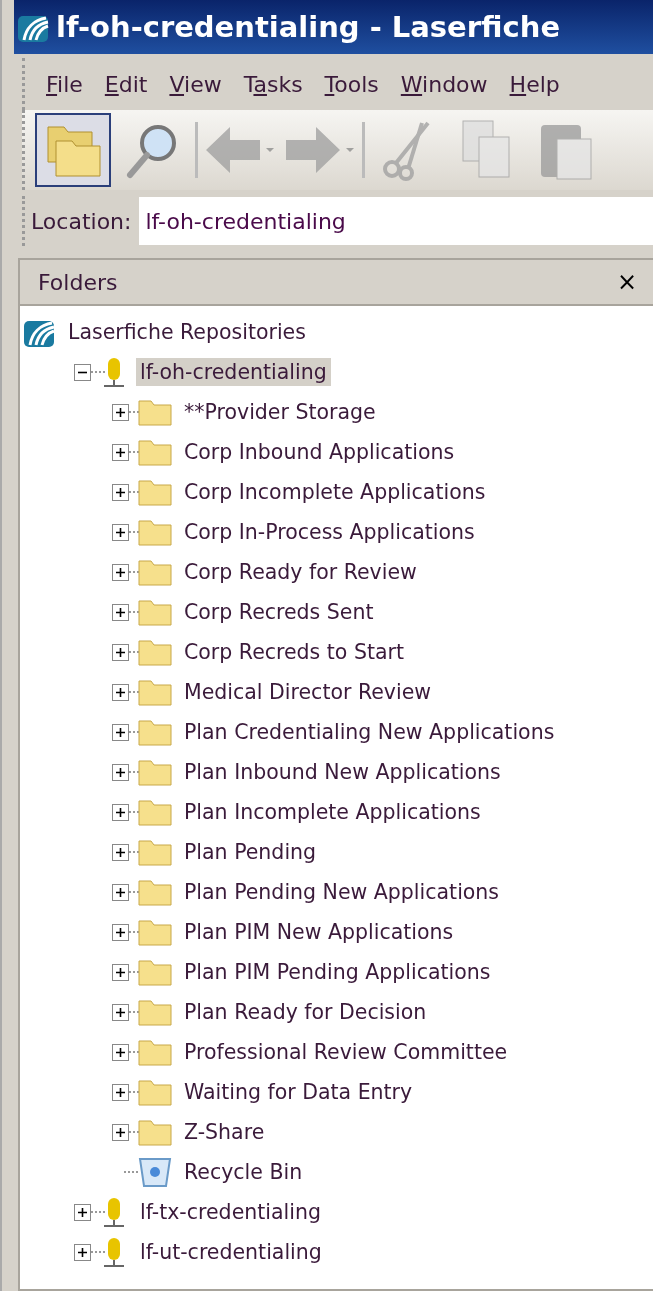 This screenshot has width=653, height=1291. Describe the element at coordinates (126, 84) in the screenshot. I see `menu-item: Edit` at that location.